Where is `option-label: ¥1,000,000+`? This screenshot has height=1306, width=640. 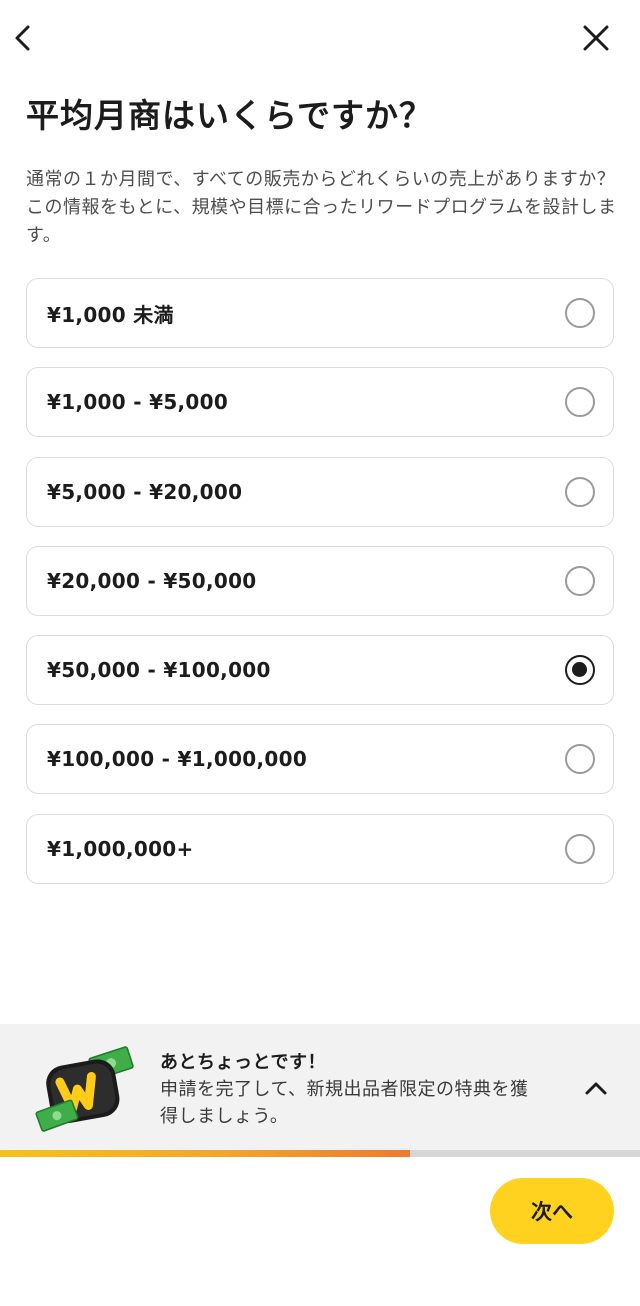
option-label: ¥1,000,000+ is located at coordinates (120, 848).